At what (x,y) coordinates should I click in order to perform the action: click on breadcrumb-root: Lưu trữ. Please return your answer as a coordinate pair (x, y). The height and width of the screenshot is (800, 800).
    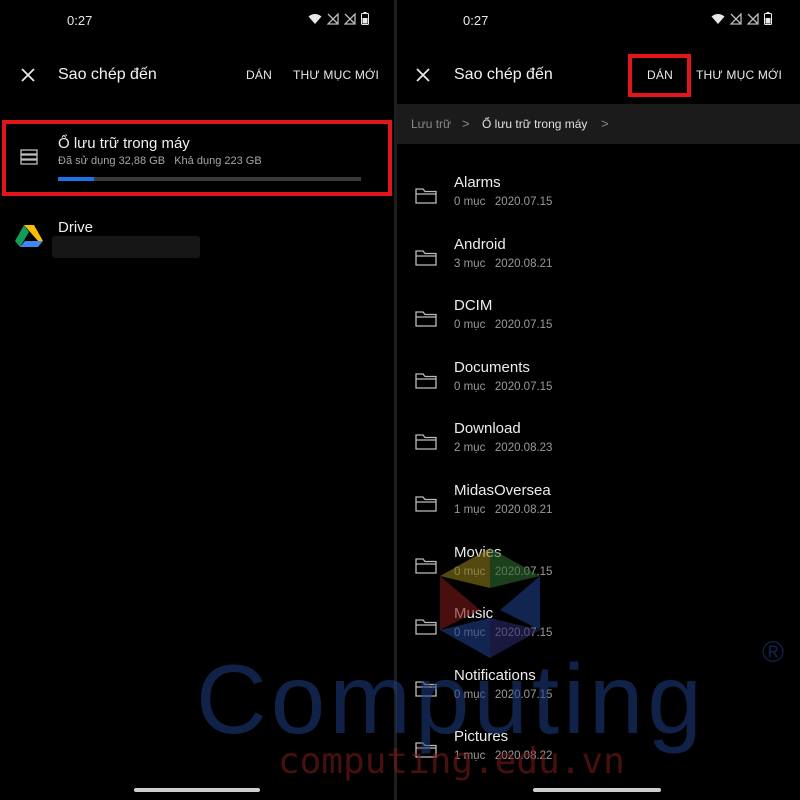
    Looking at the image, I should click on (431, 124).